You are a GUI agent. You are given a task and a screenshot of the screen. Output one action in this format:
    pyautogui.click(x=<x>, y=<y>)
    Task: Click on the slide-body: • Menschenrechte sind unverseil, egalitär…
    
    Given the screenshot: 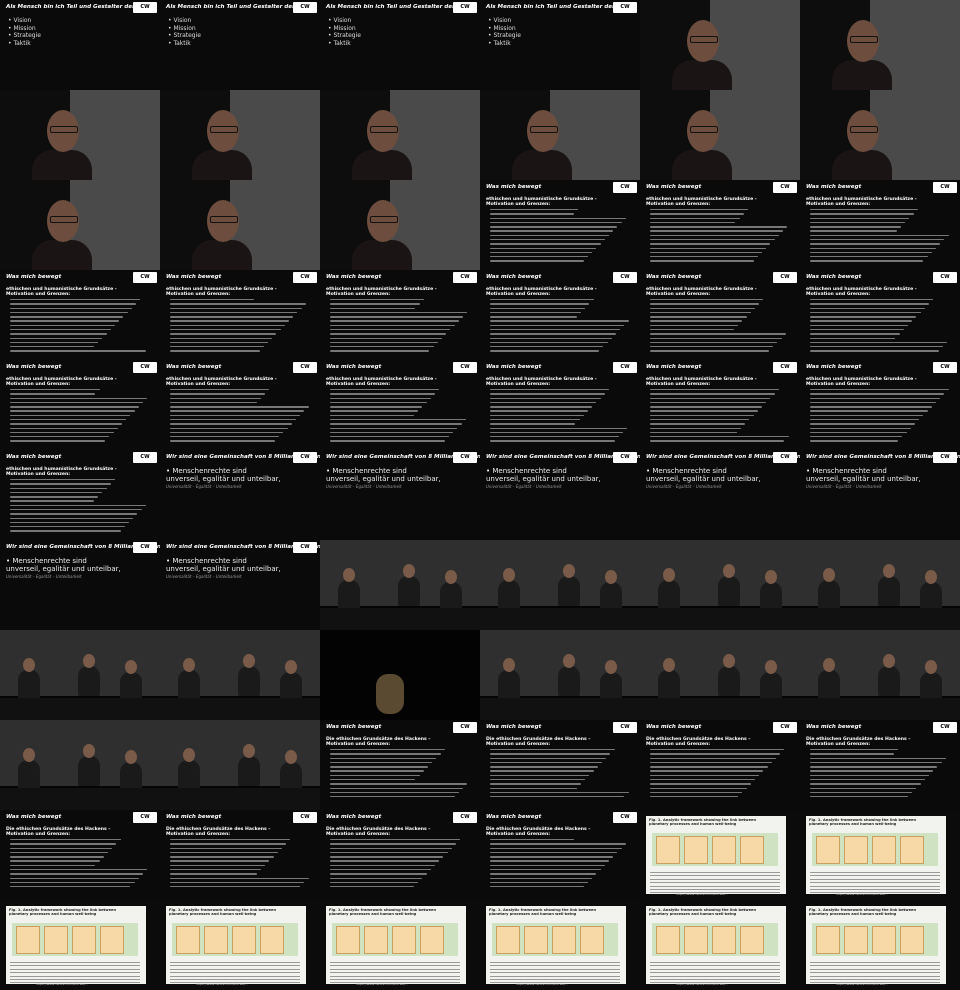 What is the action you would take?
    pyautogui.click(x=863, y=478)
    